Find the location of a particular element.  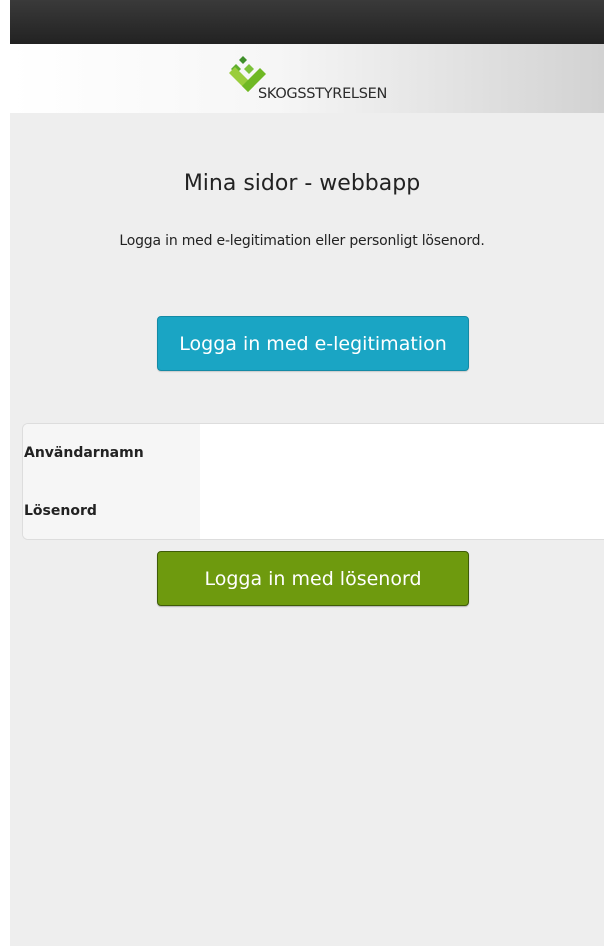

password-label-text: Lösenord is located at coordinates (60, 511).